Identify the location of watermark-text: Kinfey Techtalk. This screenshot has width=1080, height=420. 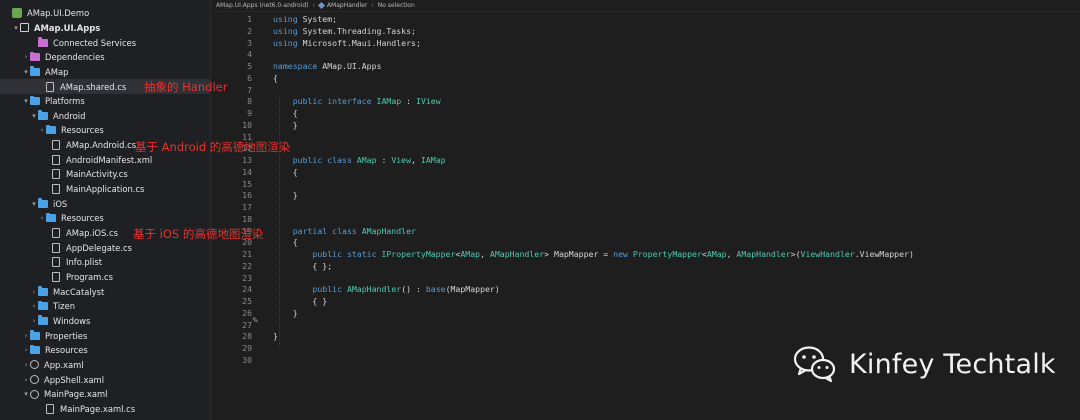
(952, 364).